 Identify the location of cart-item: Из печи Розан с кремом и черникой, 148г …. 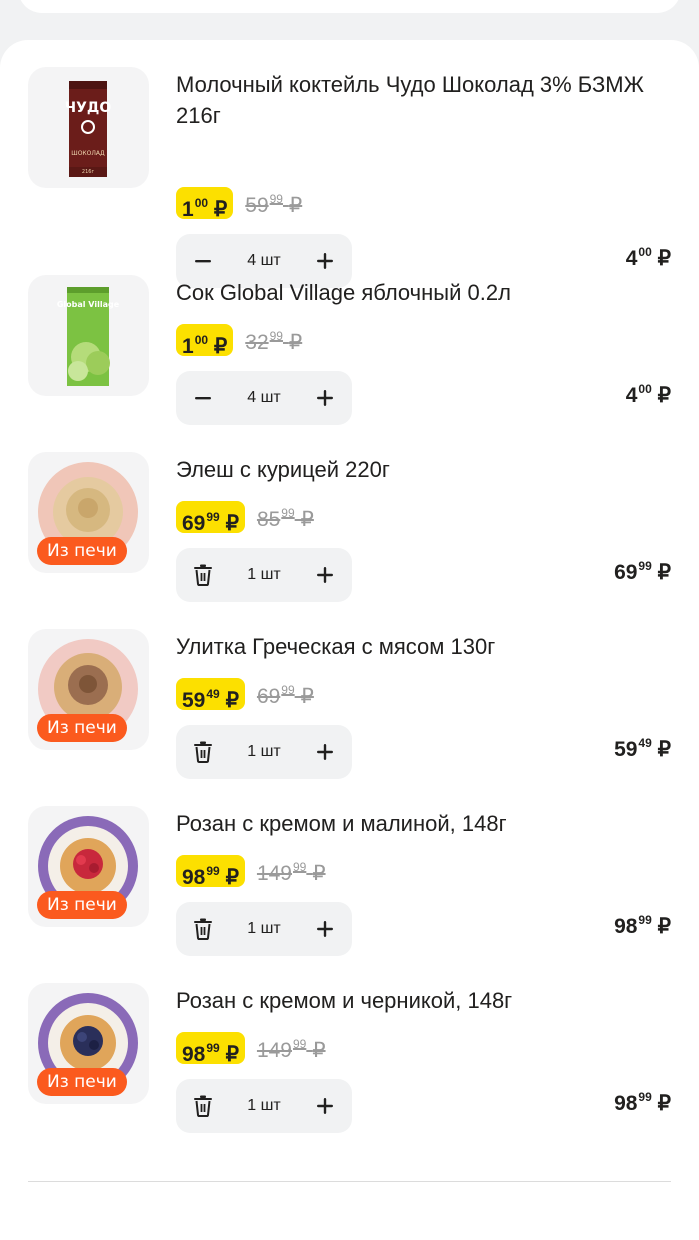
(349, 1071).